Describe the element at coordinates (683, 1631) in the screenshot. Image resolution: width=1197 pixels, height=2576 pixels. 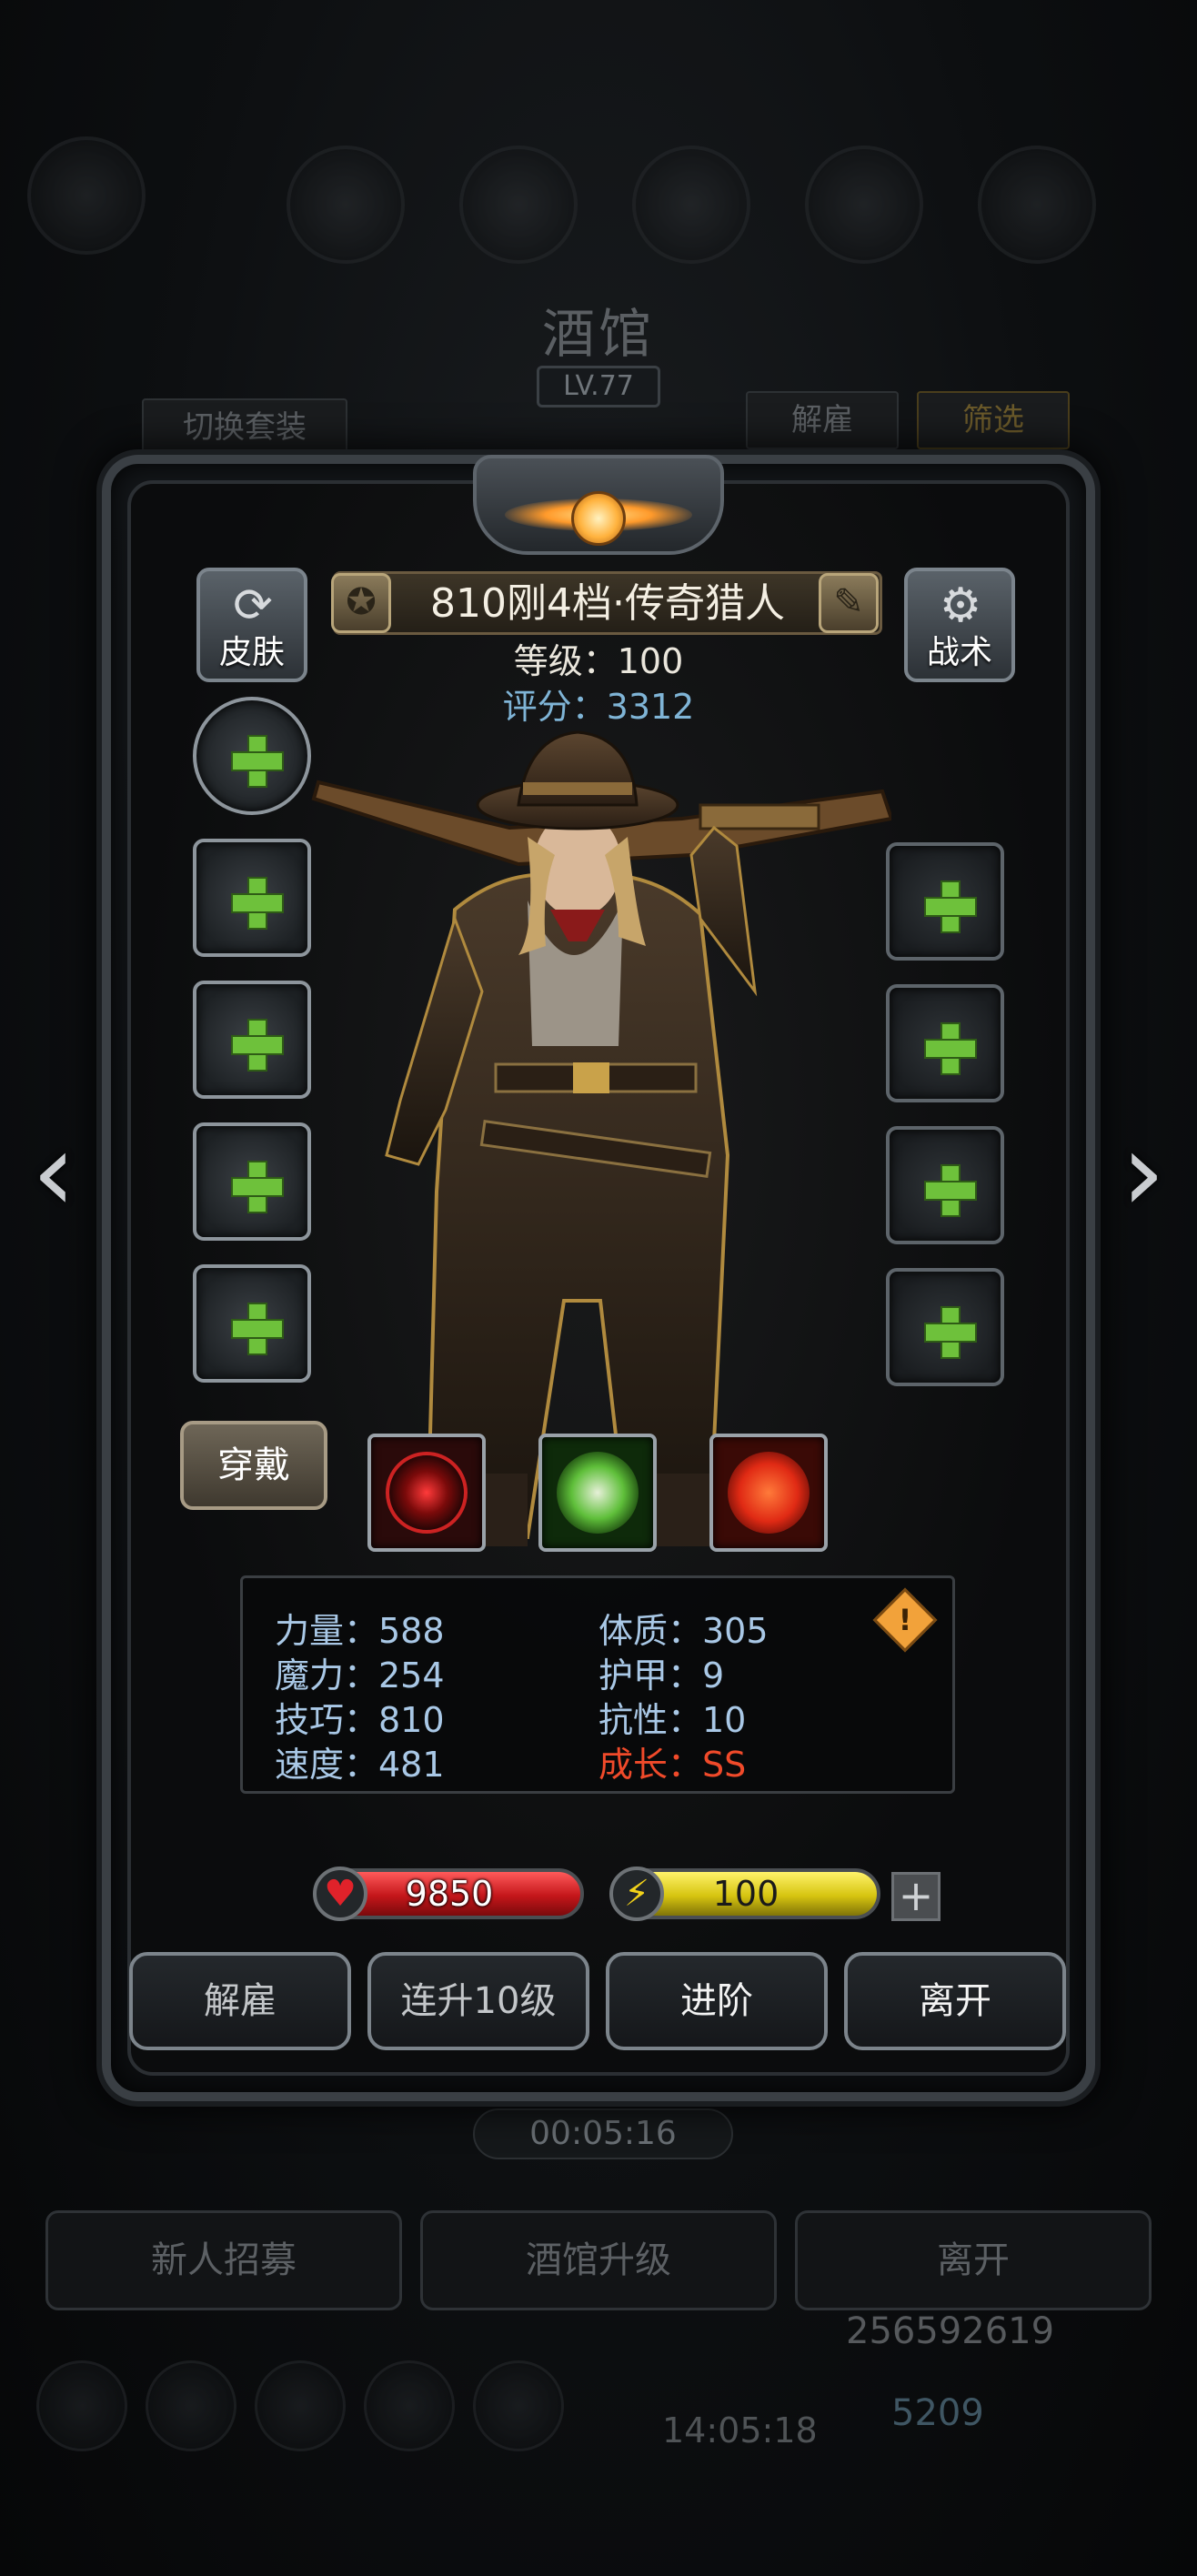
I see `stat-constitution: 体质：305` at that location.